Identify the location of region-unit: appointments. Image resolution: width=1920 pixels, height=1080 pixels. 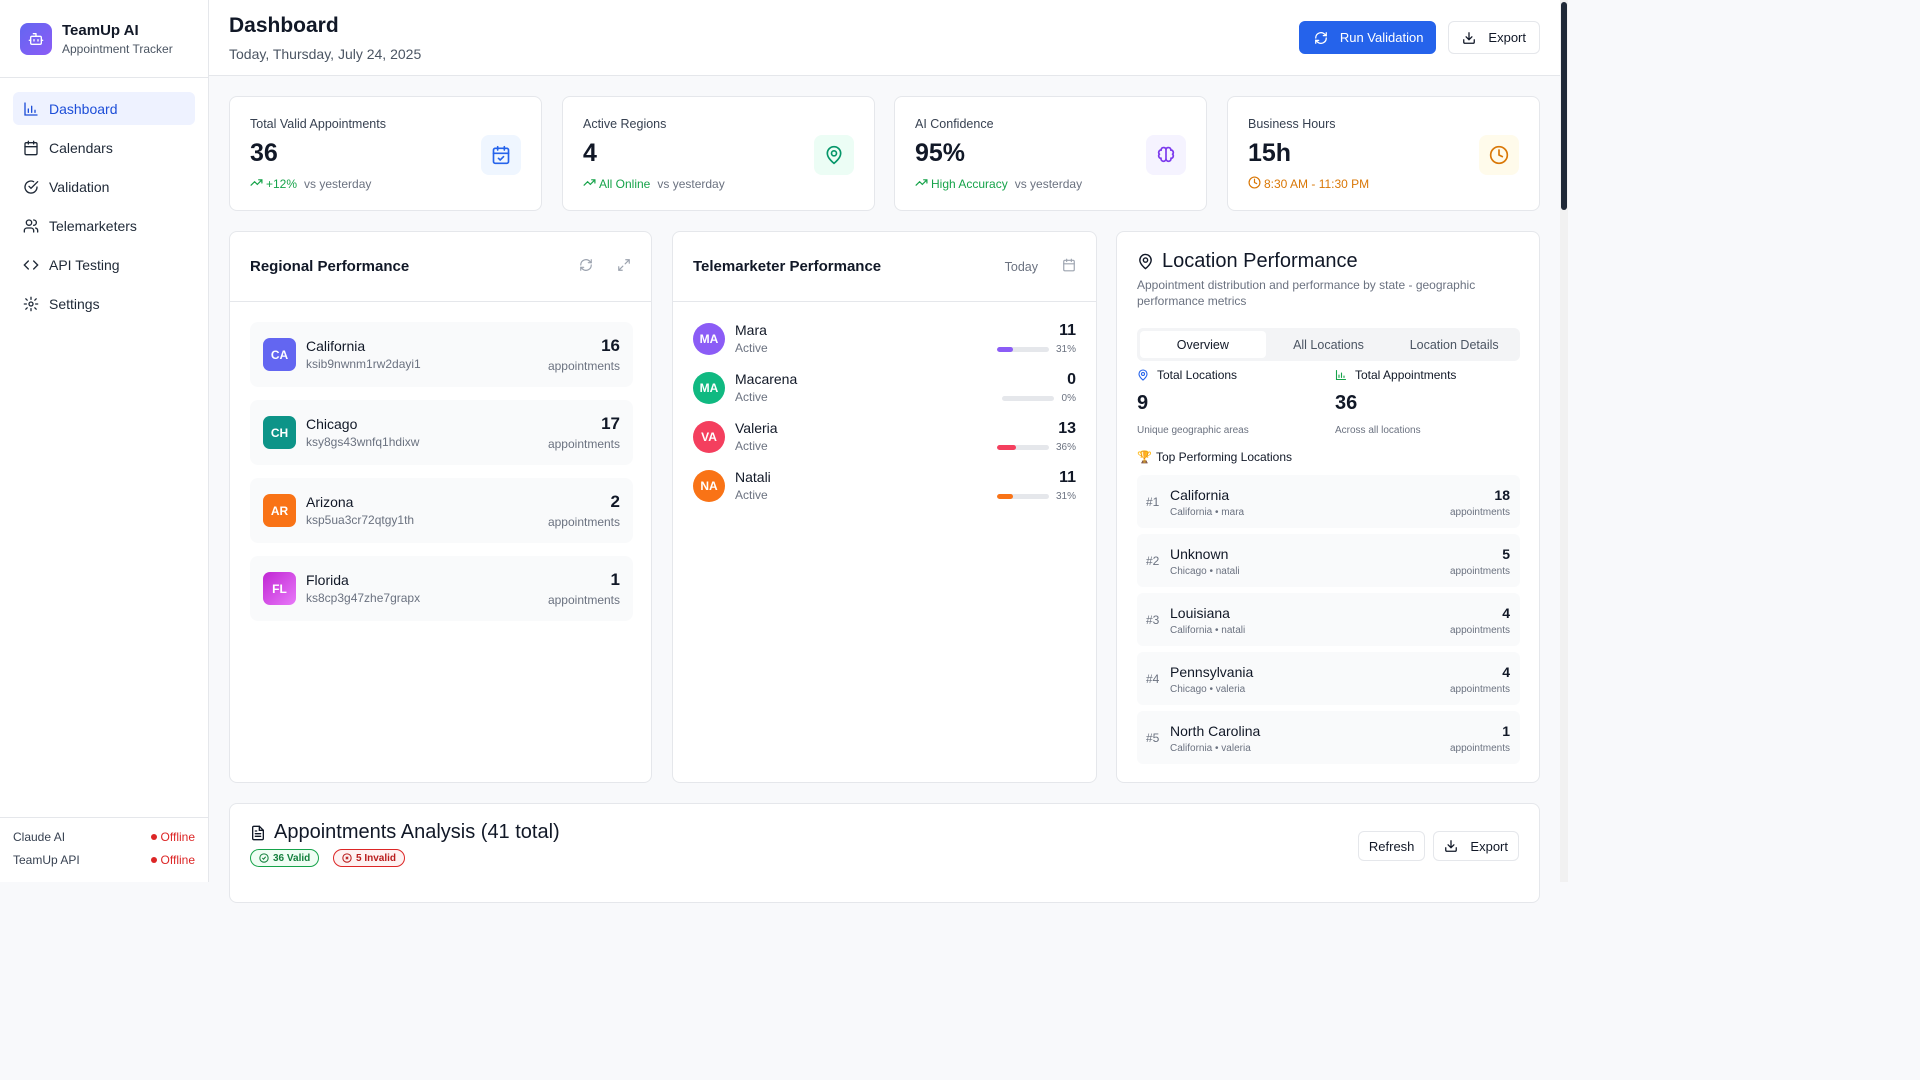
(583, 600).